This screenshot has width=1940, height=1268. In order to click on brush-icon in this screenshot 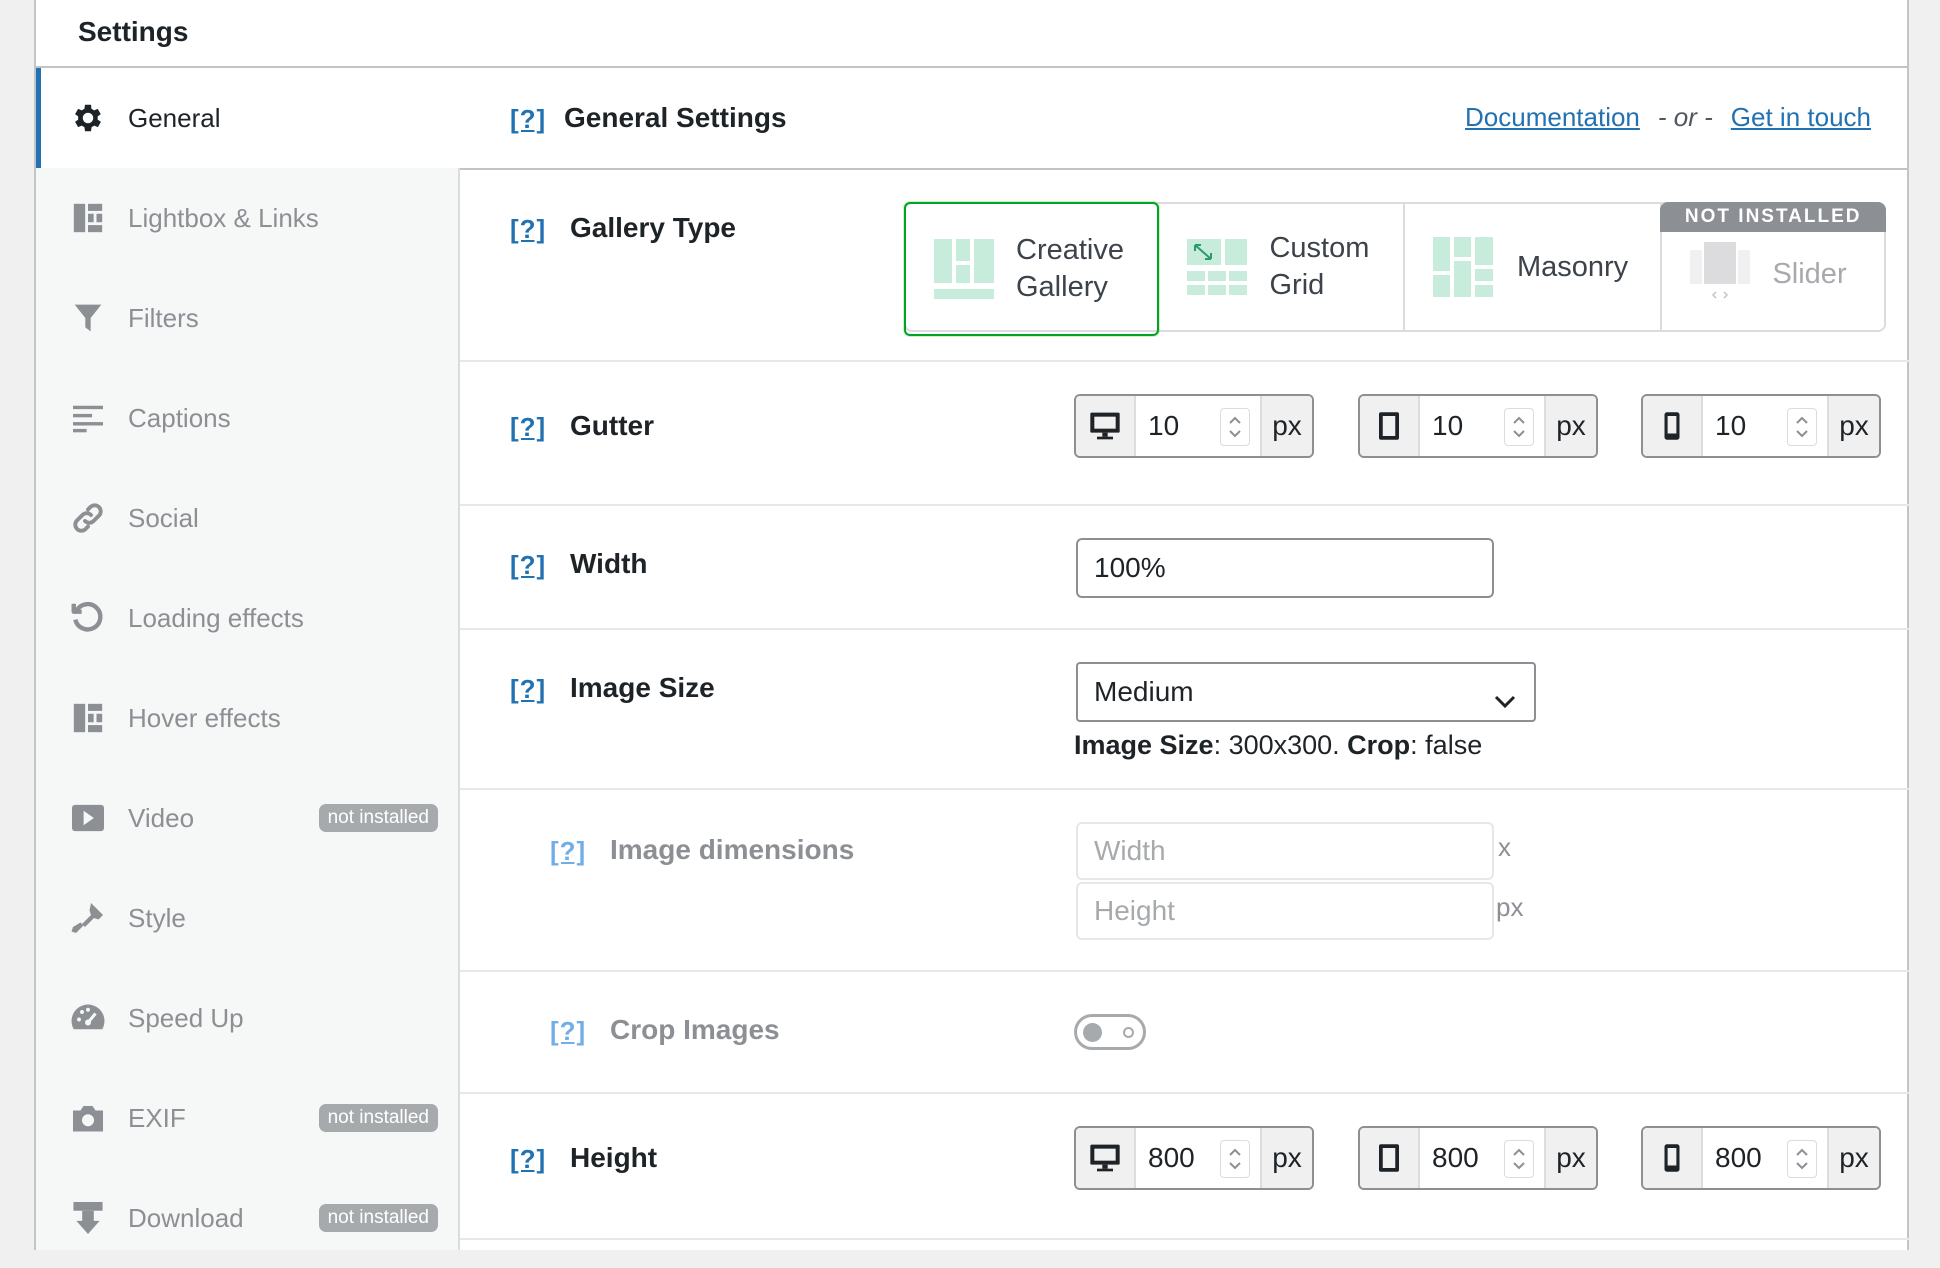, I will do `click(88, 918)`.